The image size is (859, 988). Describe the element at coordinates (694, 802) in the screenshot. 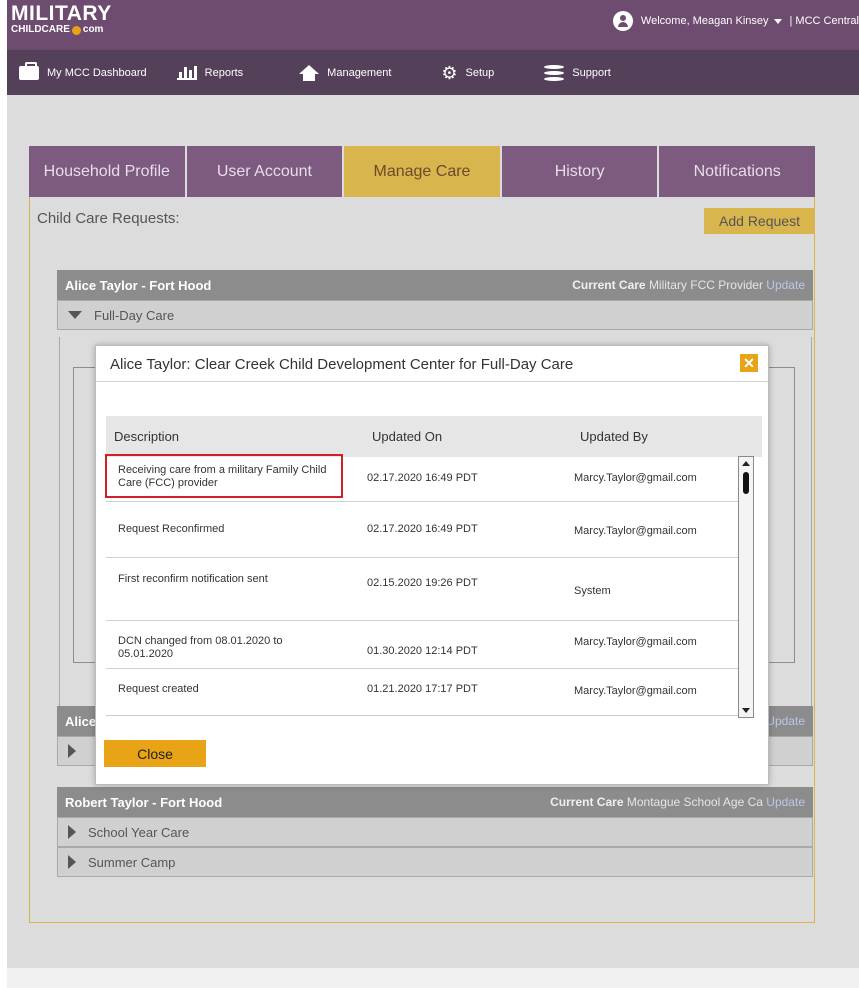

I see `current-care-value: Montague School Age Ca` at that location.